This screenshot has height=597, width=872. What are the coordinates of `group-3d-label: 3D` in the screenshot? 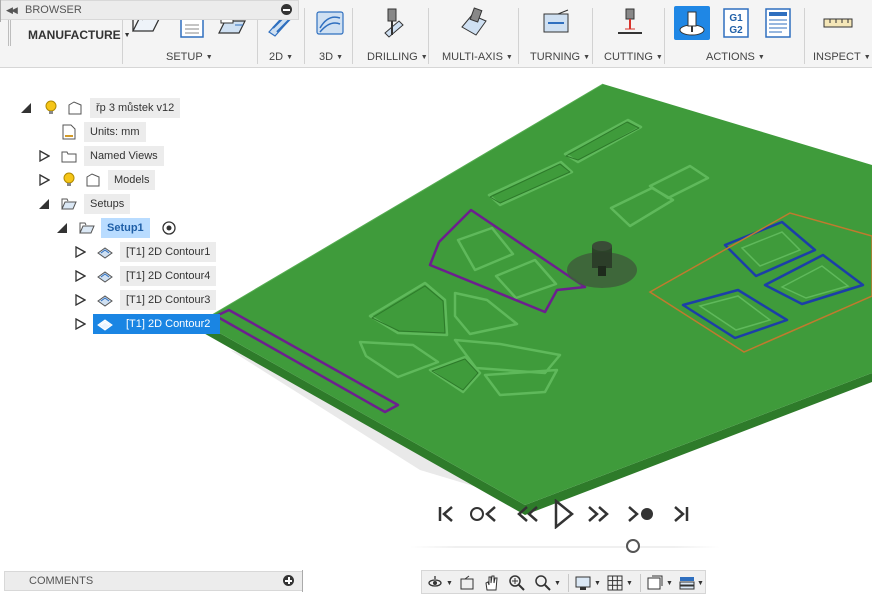 It's located at (326, 57).